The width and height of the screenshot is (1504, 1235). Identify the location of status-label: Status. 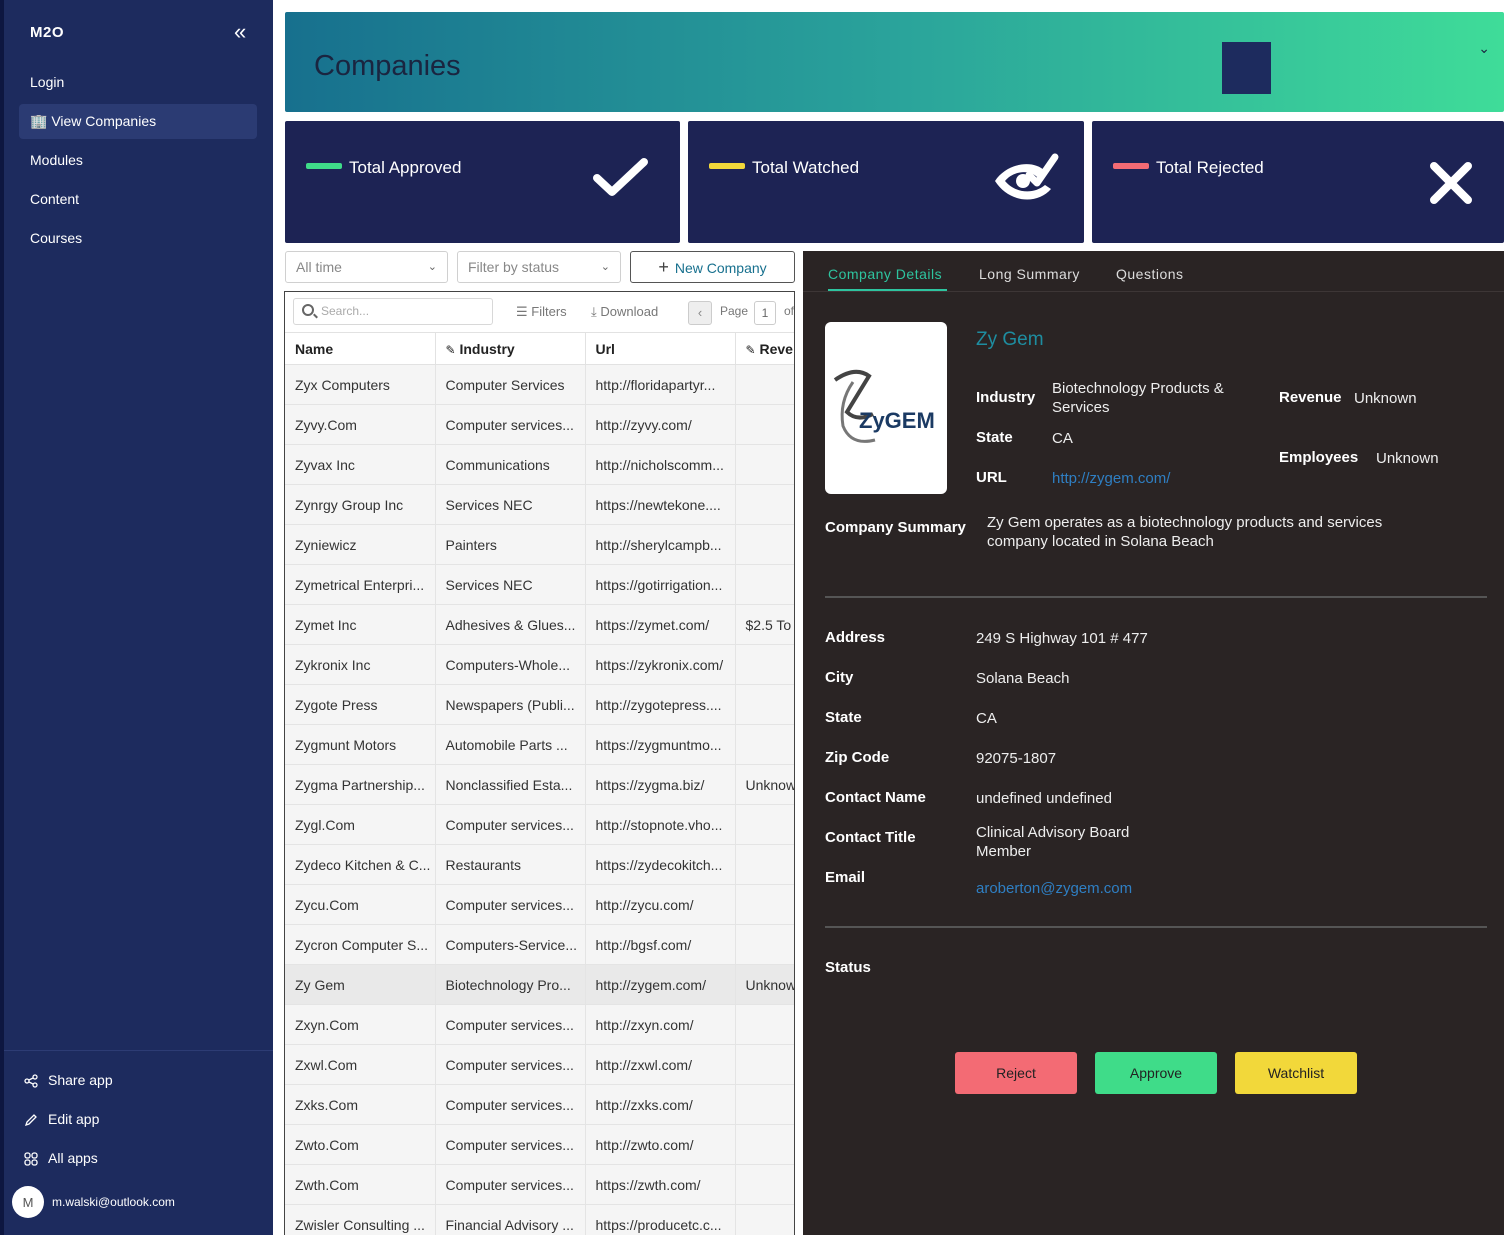
(848, 967).